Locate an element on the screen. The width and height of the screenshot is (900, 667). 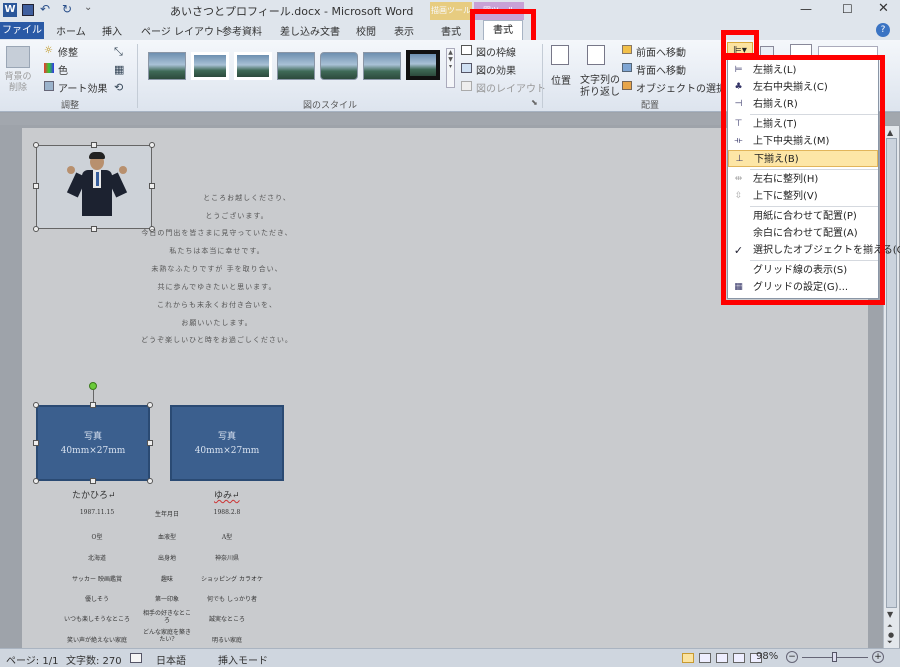
minimize-icon: — is located at coordinates (806, 9).